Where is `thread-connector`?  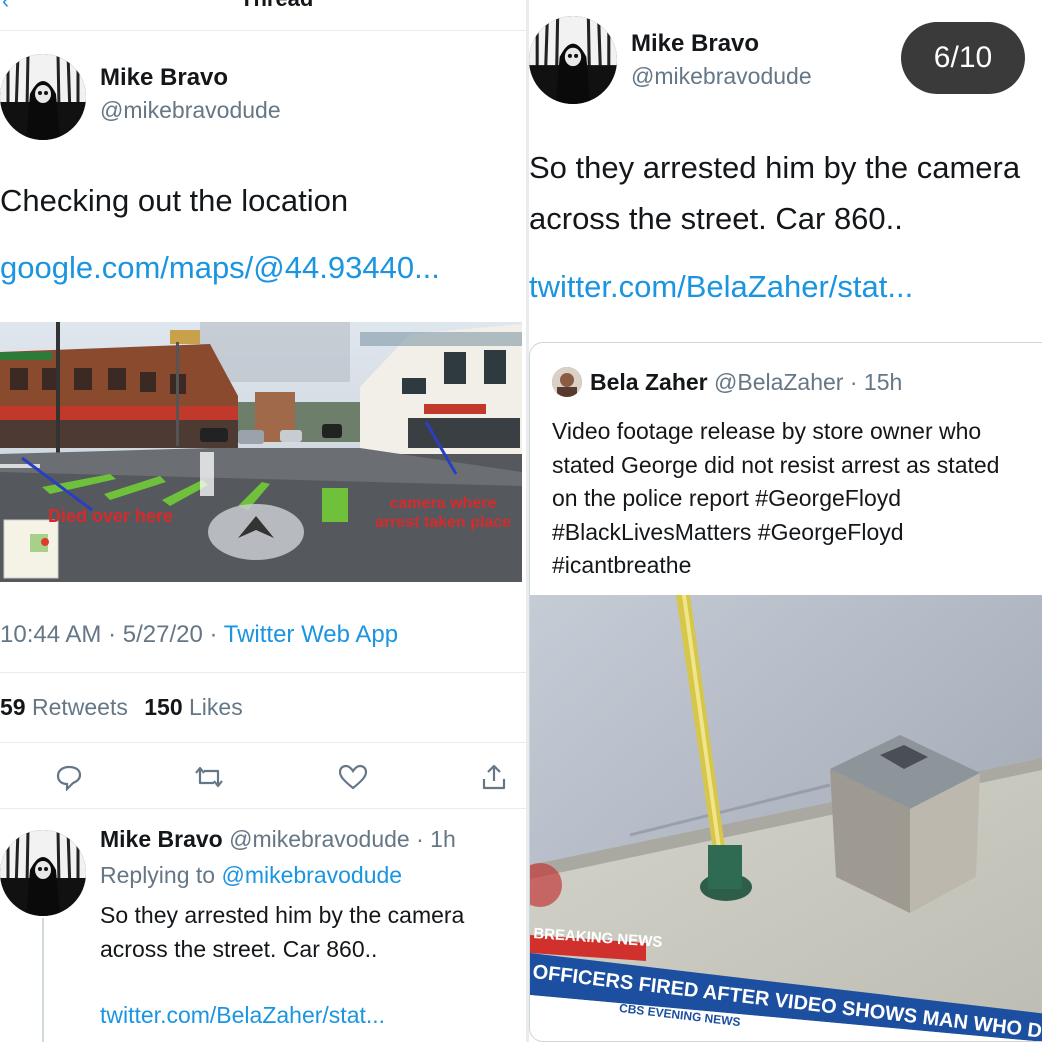
thread-connector is located at coordinates (43, 980).